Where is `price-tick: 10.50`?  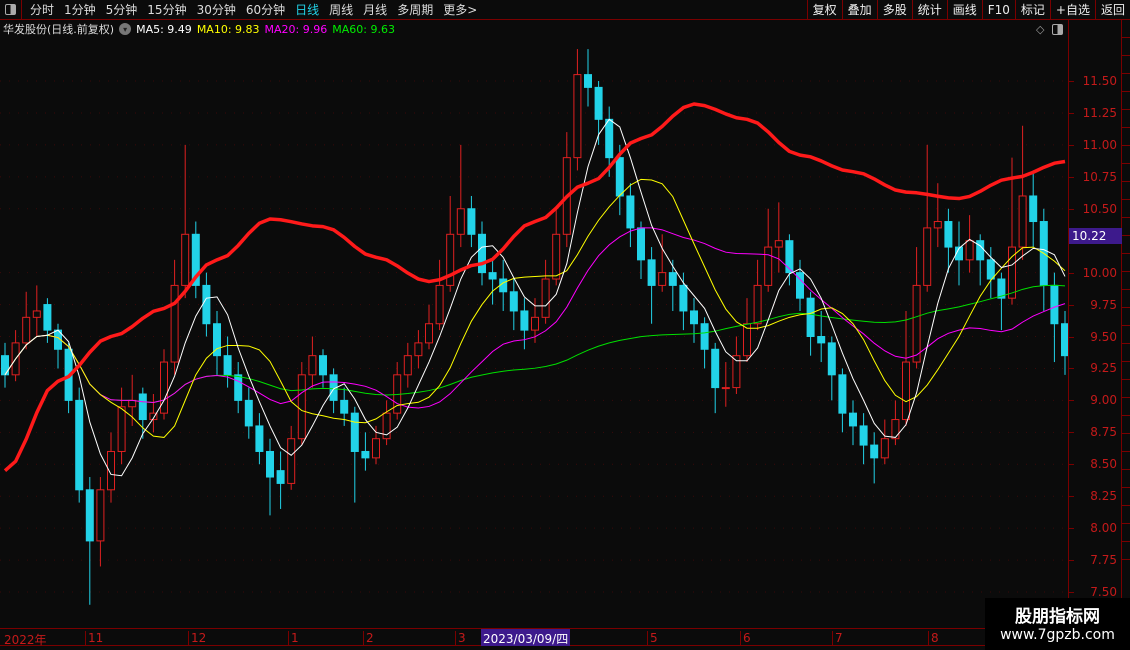
price-tick: 10.50 is located at coordinates (1099, 208).